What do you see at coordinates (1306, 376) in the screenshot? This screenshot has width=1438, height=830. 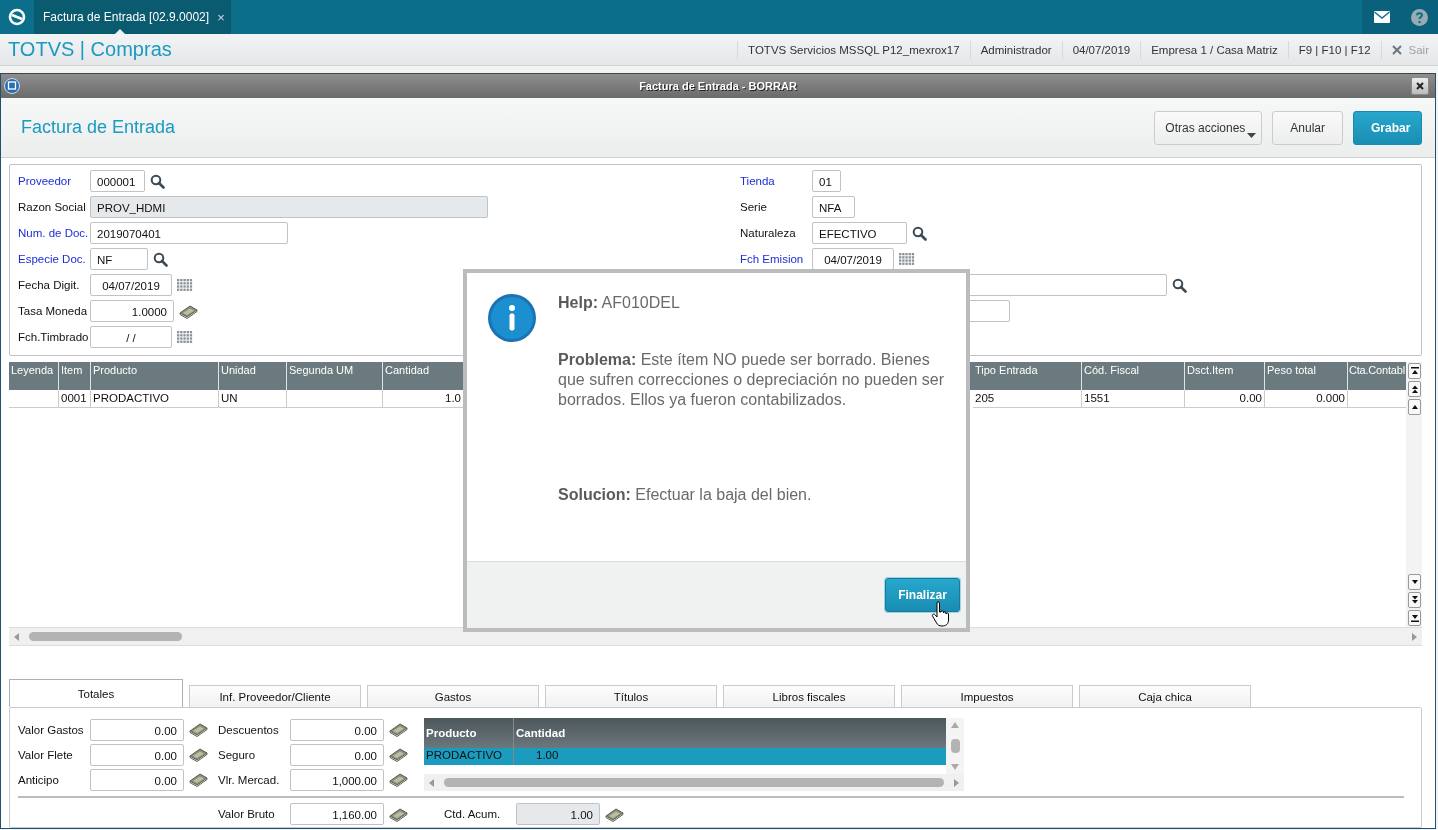 I see `column-header: Peso total` at bounding box center [1306, 376].